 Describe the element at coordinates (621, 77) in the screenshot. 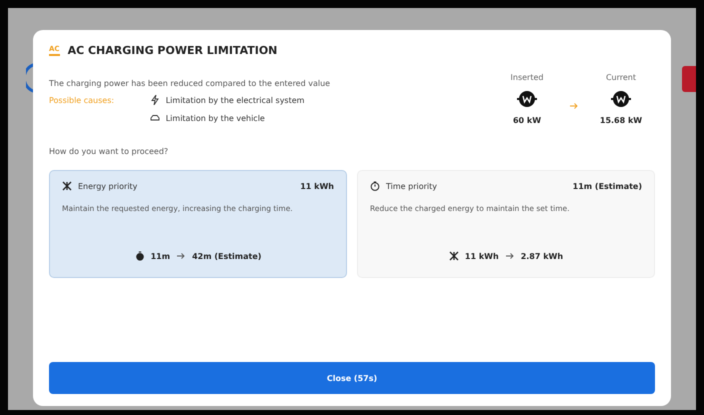

I see `power-label: Current` at that location.